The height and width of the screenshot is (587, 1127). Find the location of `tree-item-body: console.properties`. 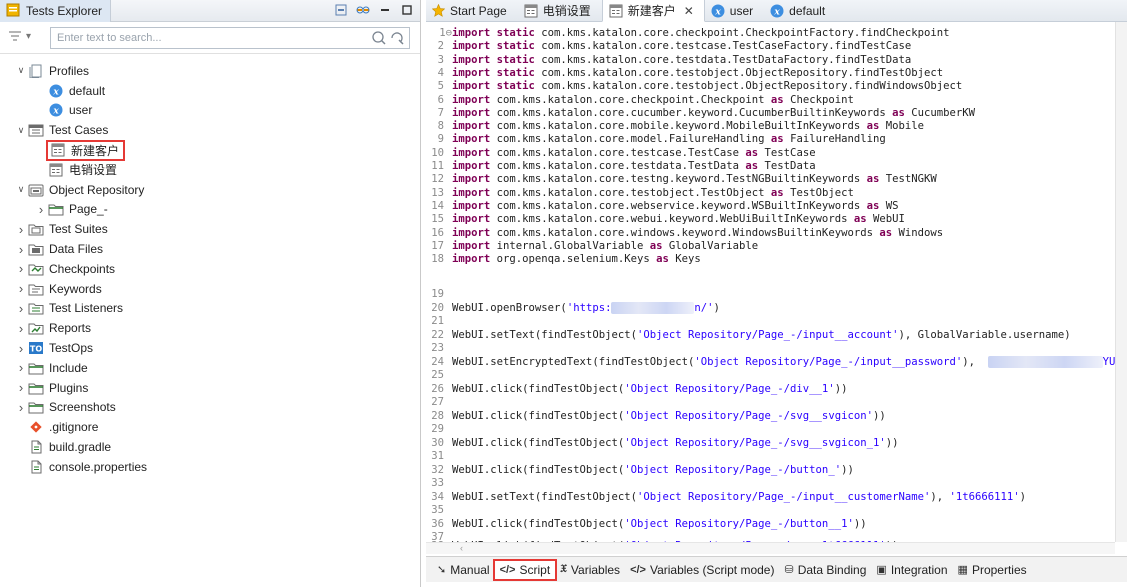

tree-item-body: console.properties is located at coordinates (87, 467).